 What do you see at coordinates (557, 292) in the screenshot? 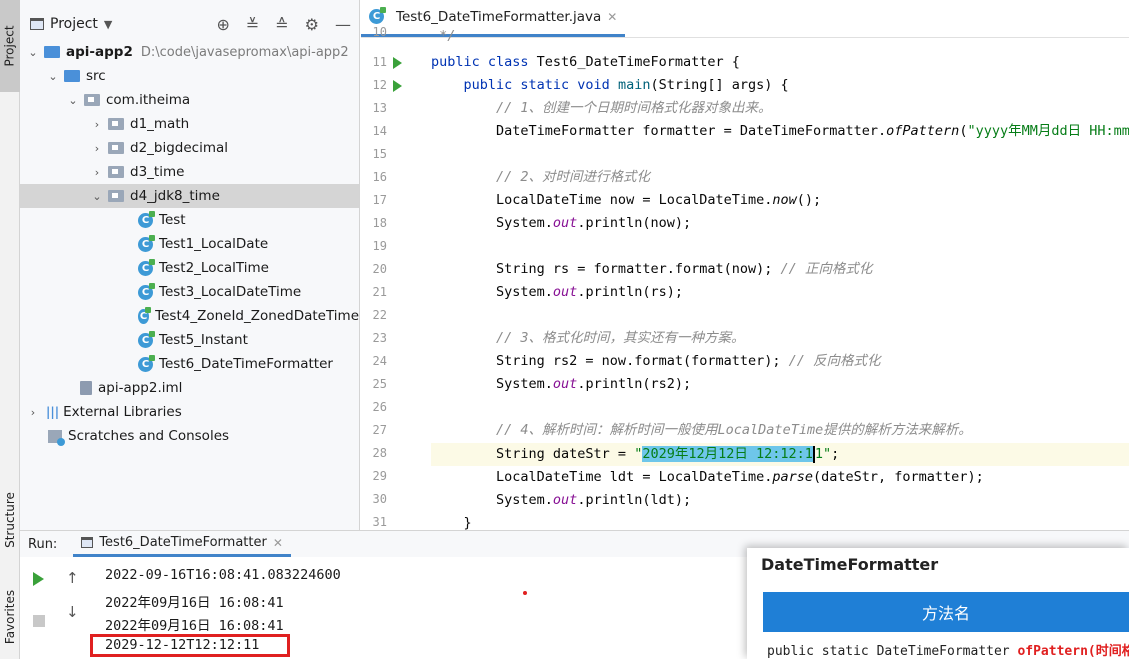
I see `code-line: System.out.println(rs);` at bounding box center [557, 292].